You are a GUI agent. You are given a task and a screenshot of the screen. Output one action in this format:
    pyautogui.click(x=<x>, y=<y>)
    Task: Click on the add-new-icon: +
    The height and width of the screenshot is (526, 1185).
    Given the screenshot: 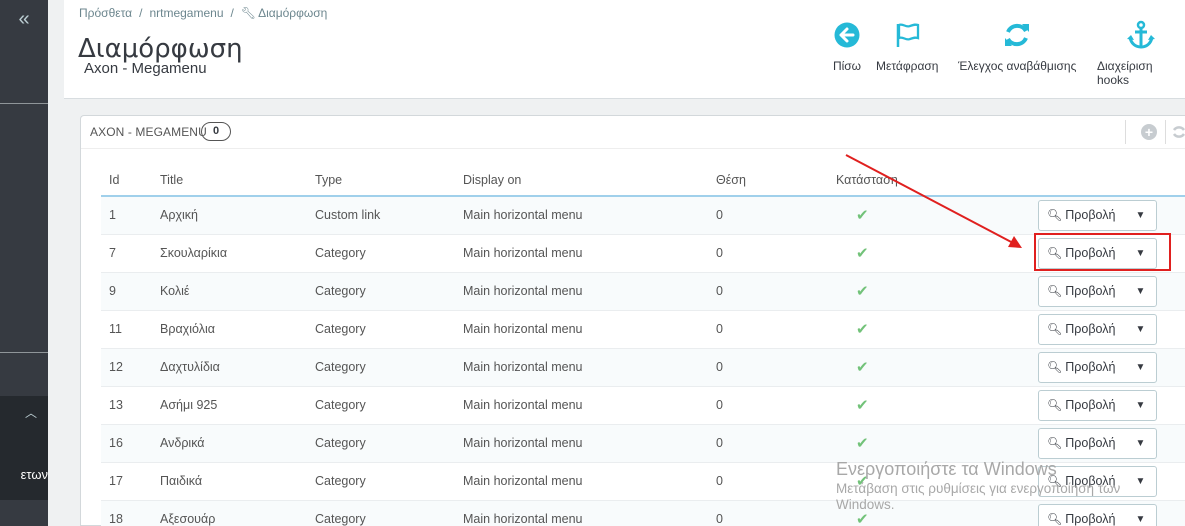 What is the action you would take?
    pyautogui.click(x=1149, y=132)
    